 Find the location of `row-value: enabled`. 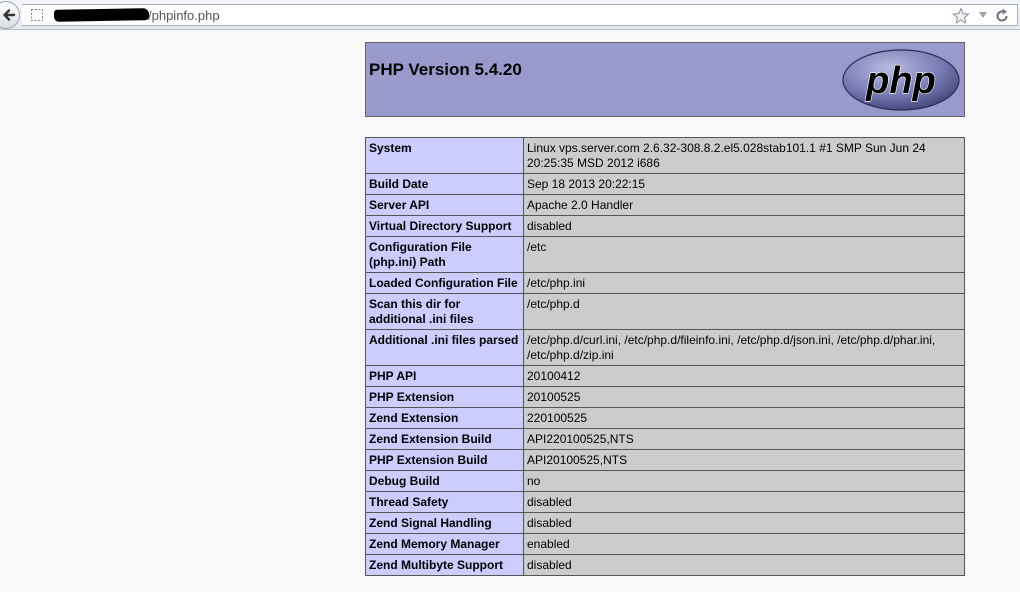

row-value: enabled is located at coordinates (744, 544).